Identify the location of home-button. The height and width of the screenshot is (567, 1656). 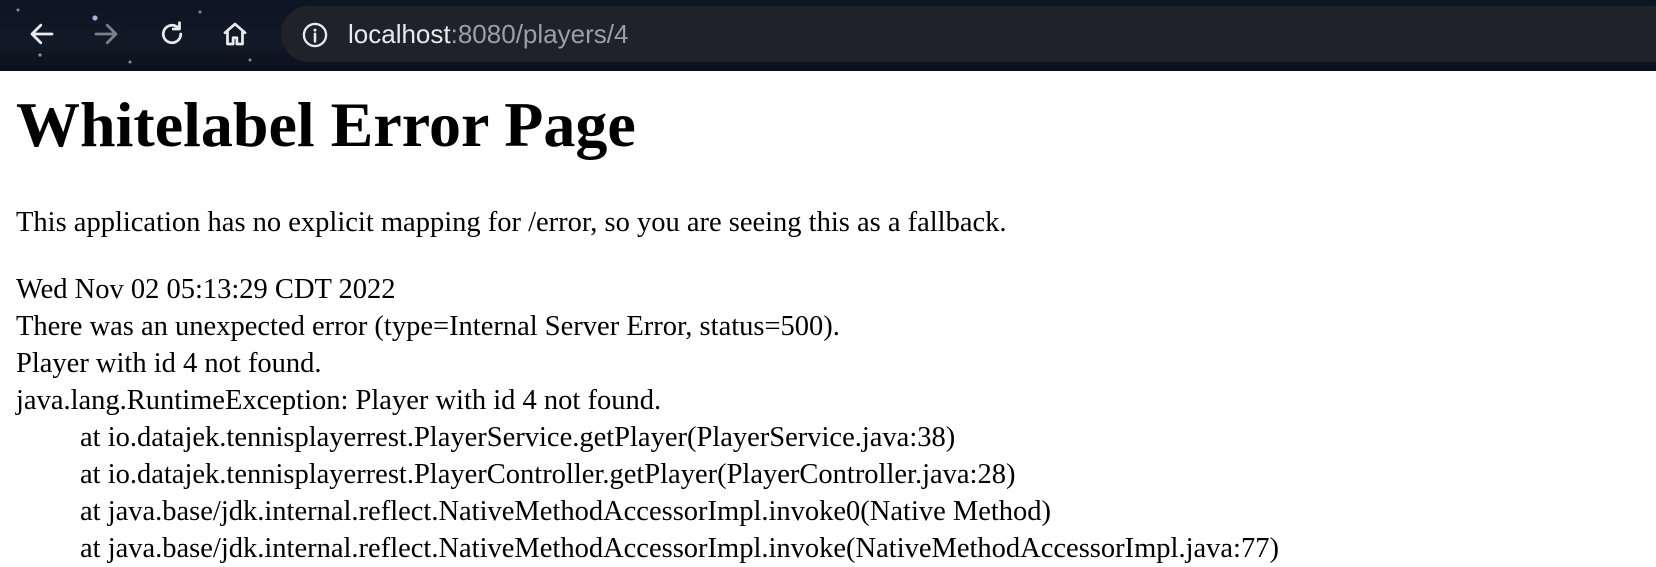
(235, 34).